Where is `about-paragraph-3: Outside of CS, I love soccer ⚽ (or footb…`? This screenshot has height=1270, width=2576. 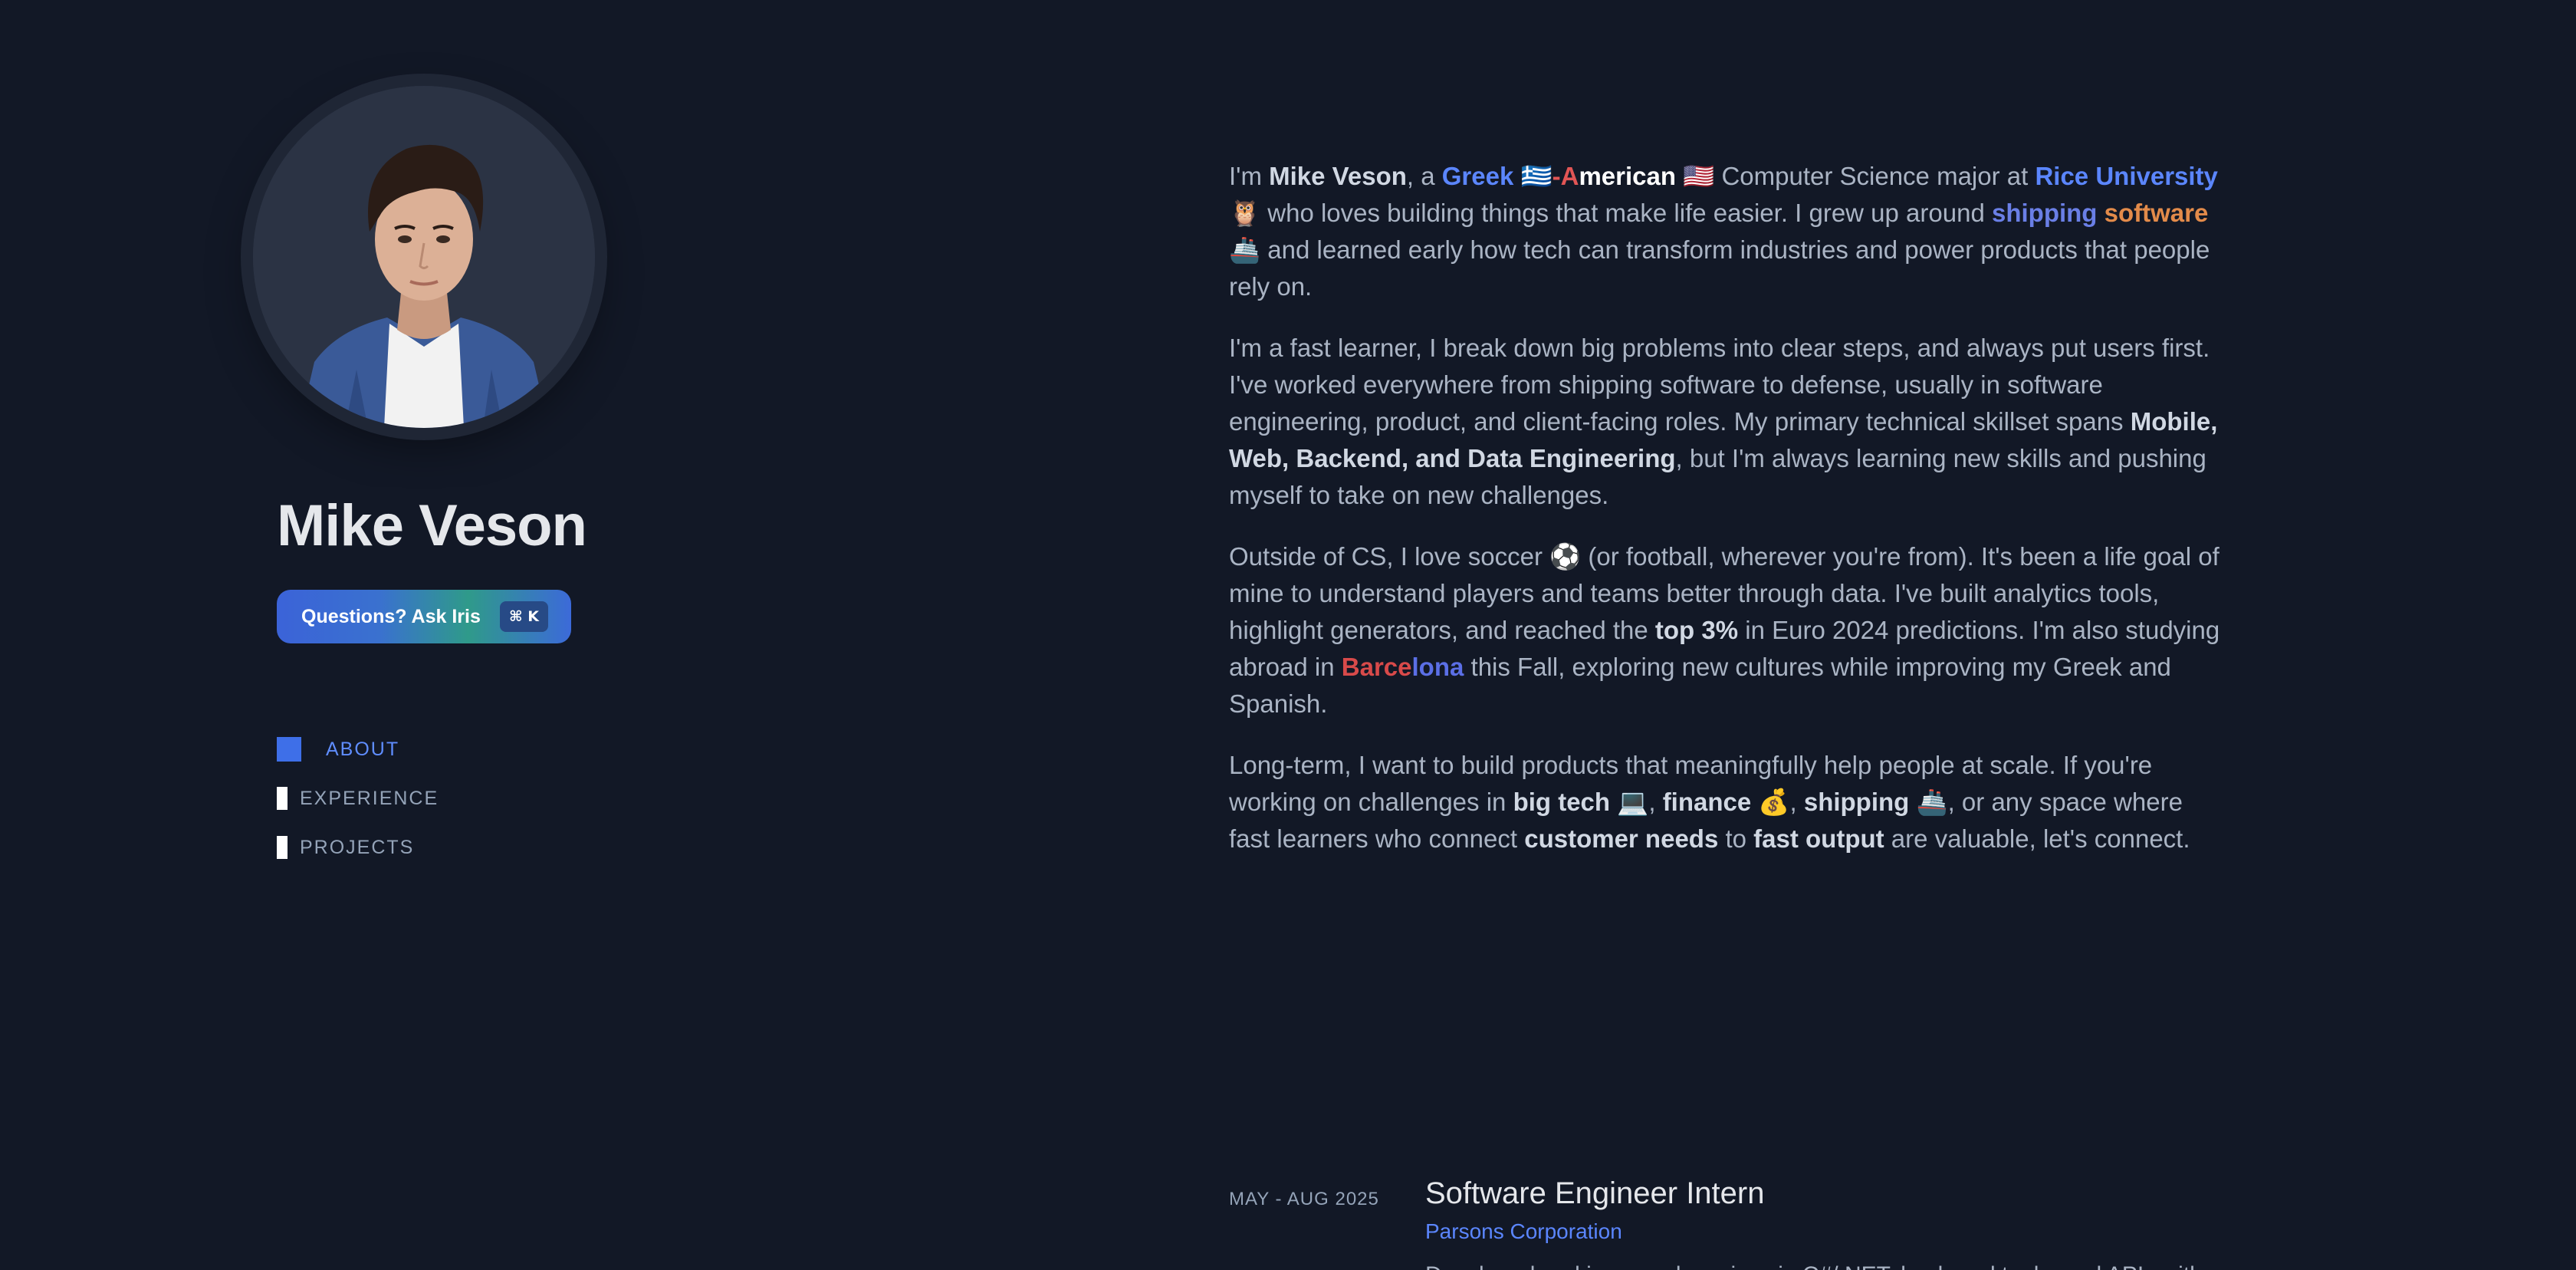
about-paragraph-3: Outside of CS, I love soccer ⚽ (or footb… is located at coordinates (1728, 630).